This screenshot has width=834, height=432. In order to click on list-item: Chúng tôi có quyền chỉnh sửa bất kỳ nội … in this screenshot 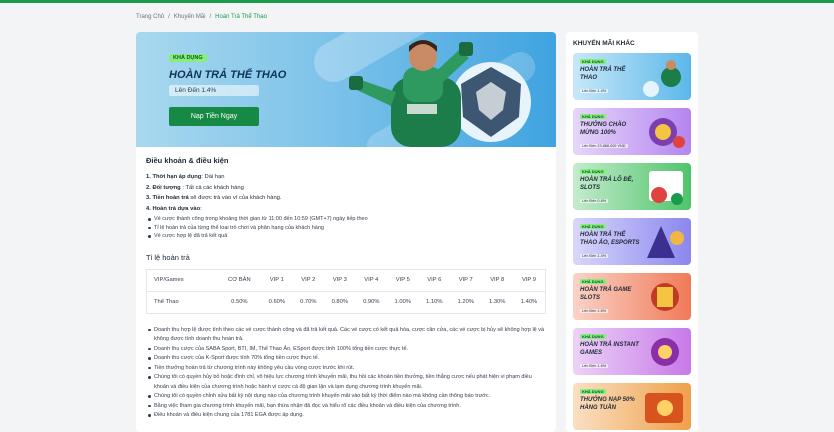, I will do `click(346, 397)`.